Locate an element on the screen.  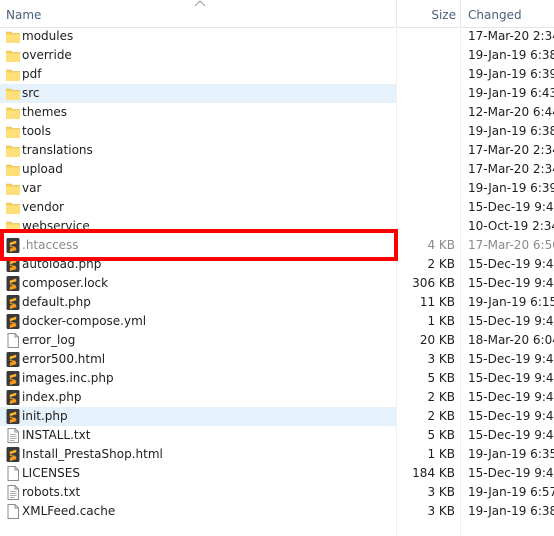
file-row: webservice 10-Oct-19 2:34:3 is located at coordinates (277, 226).